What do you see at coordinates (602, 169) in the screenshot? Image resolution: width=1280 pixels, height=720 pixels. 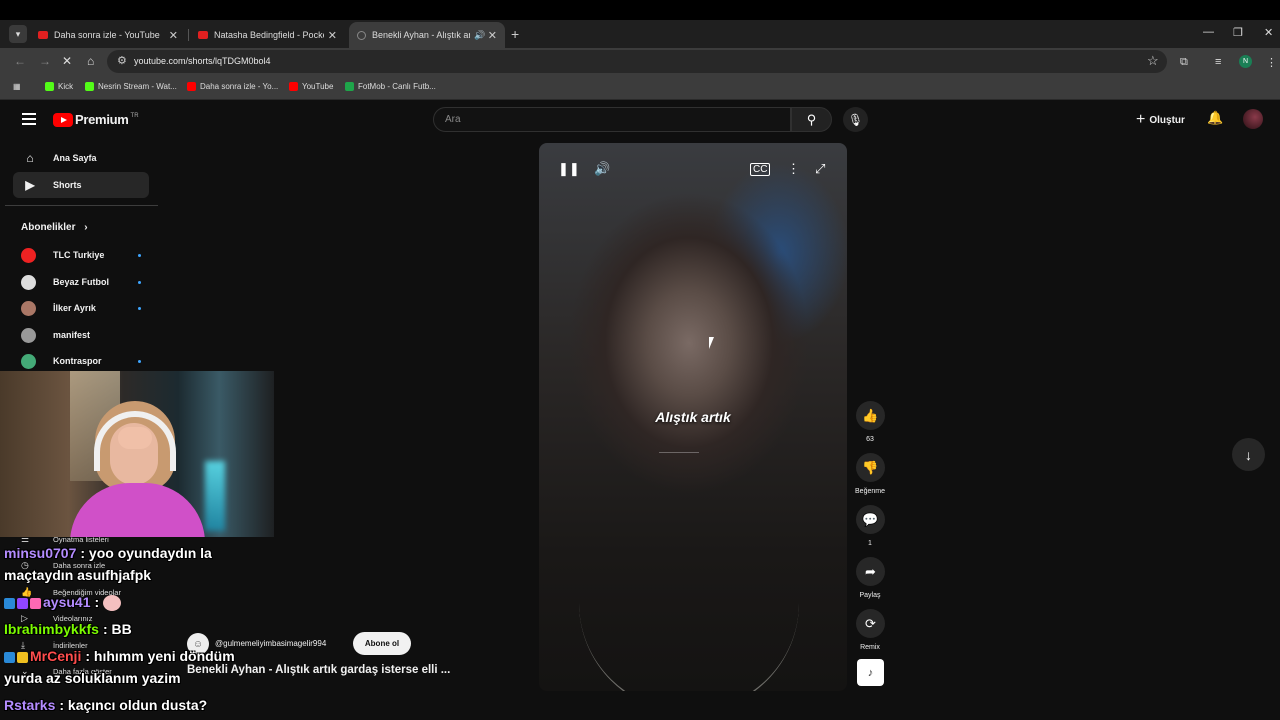 I see `volume-icon: 🔊` at bounding box center [602, 169].